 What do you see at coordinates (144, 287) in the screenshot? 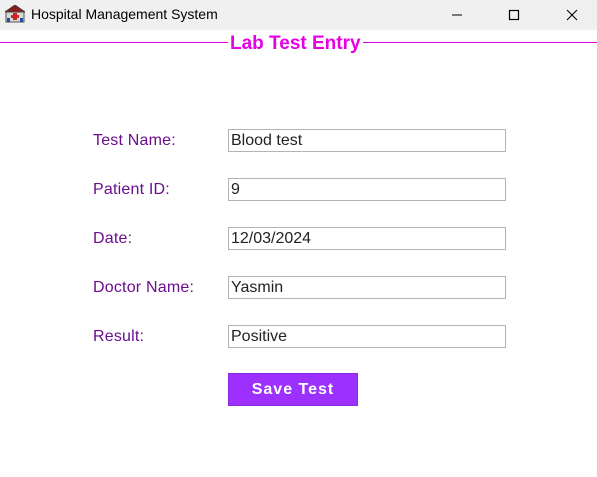
I see `doctor-name-label: Doctor Name:` at bounding box center [144, 287].